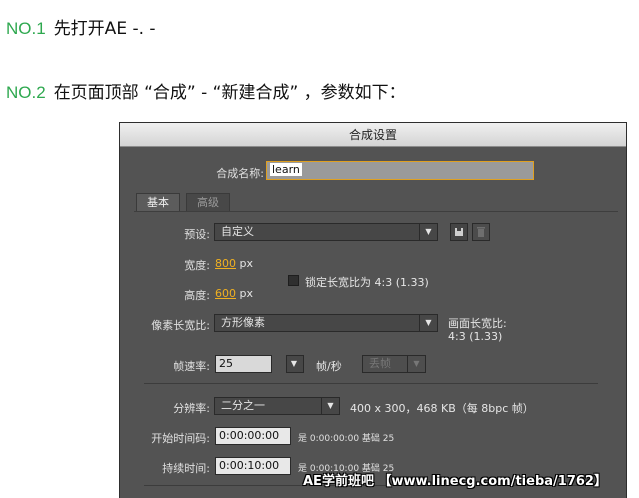 This screenshot has width=639, height=498. Describe the element at coordinates (208, 202) in the screenshot. I see `tab-advanced: 高级` at that location.